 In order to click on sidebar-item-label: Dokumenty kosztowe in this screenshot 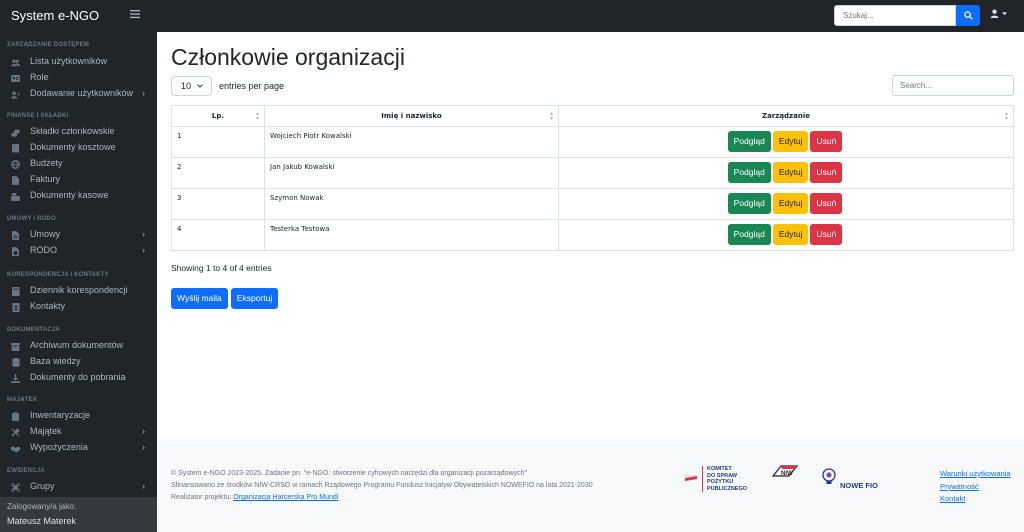, I will do `click(73, 147)`.